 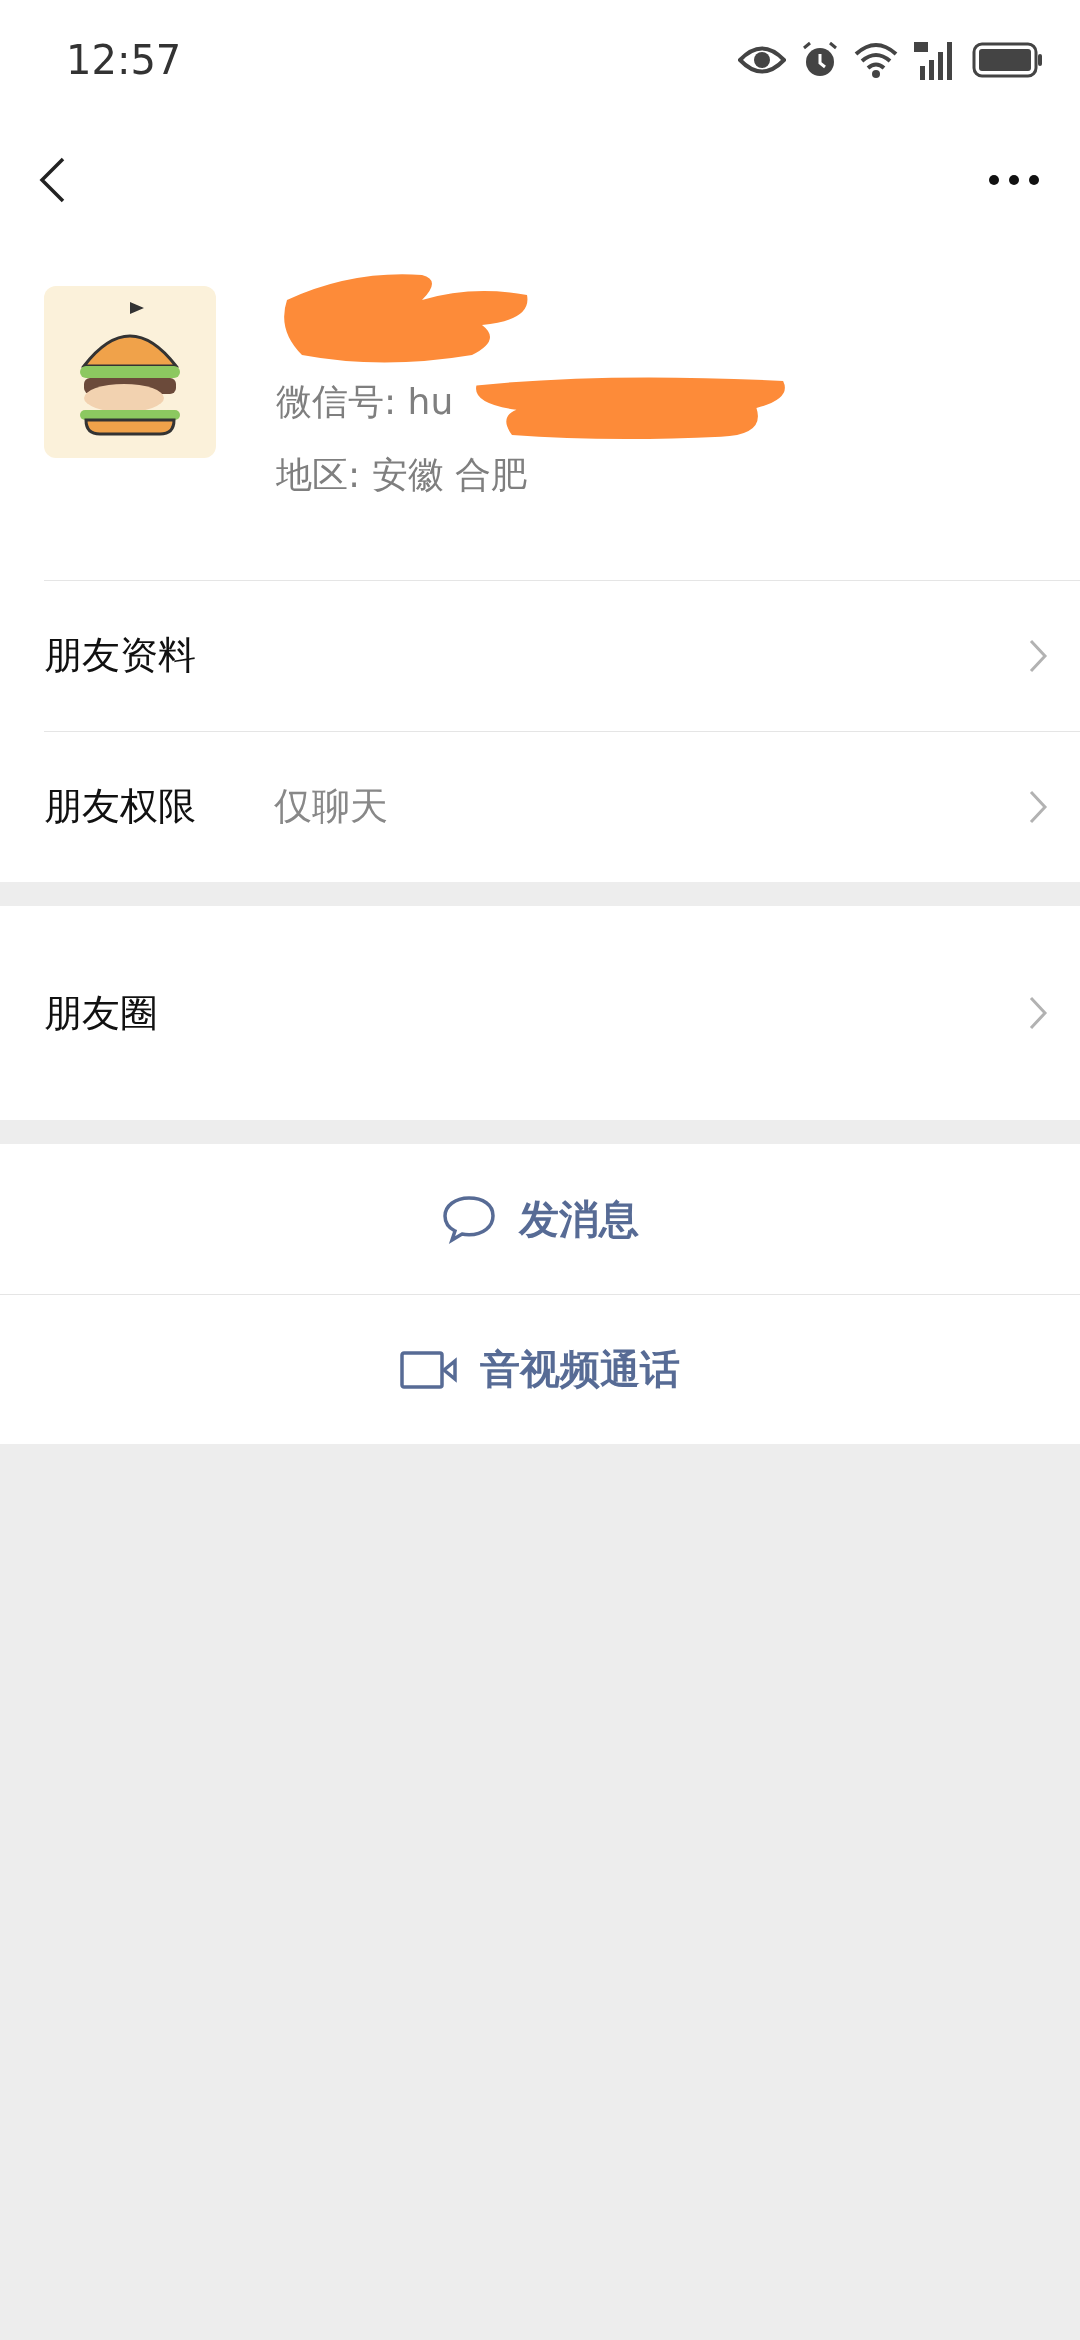 What do you see at coordinates (120, 806) in the screenshot?
I see `row-label: 朋友权限` at bounding box center [120, 806].